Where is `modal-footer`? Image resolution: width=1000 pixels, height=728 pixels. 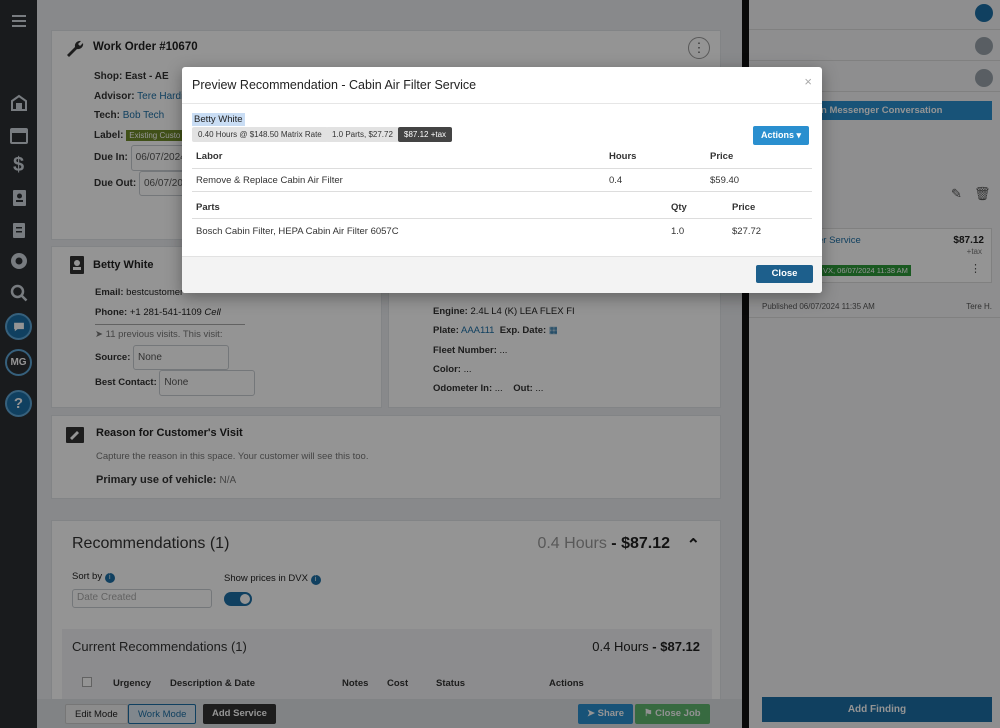 modal-footer is located at coordinates (502, 274).